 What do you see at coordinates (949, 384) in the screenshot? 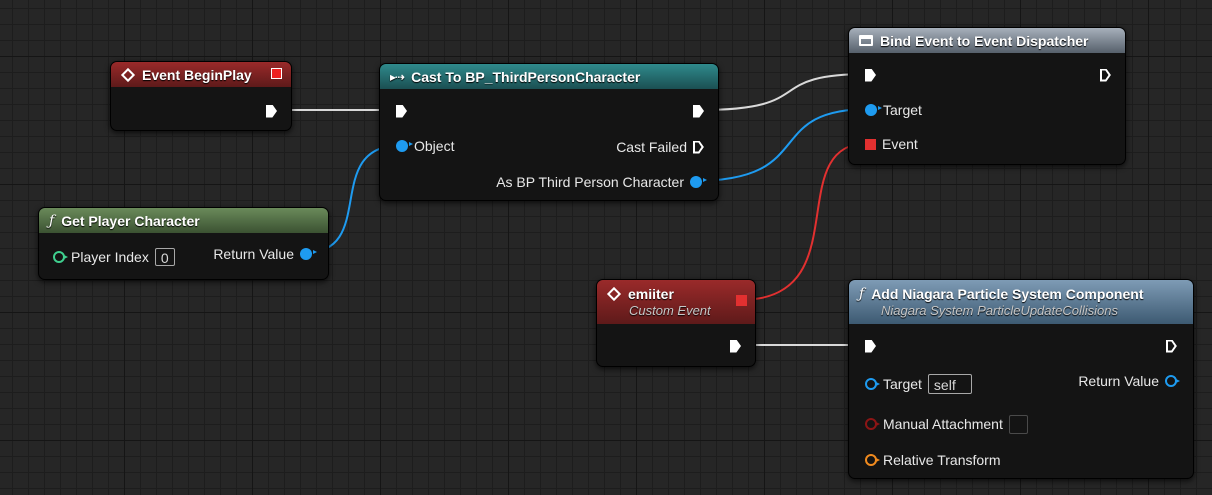
I see `target-self-input: self` at bounding box center [949, 384].